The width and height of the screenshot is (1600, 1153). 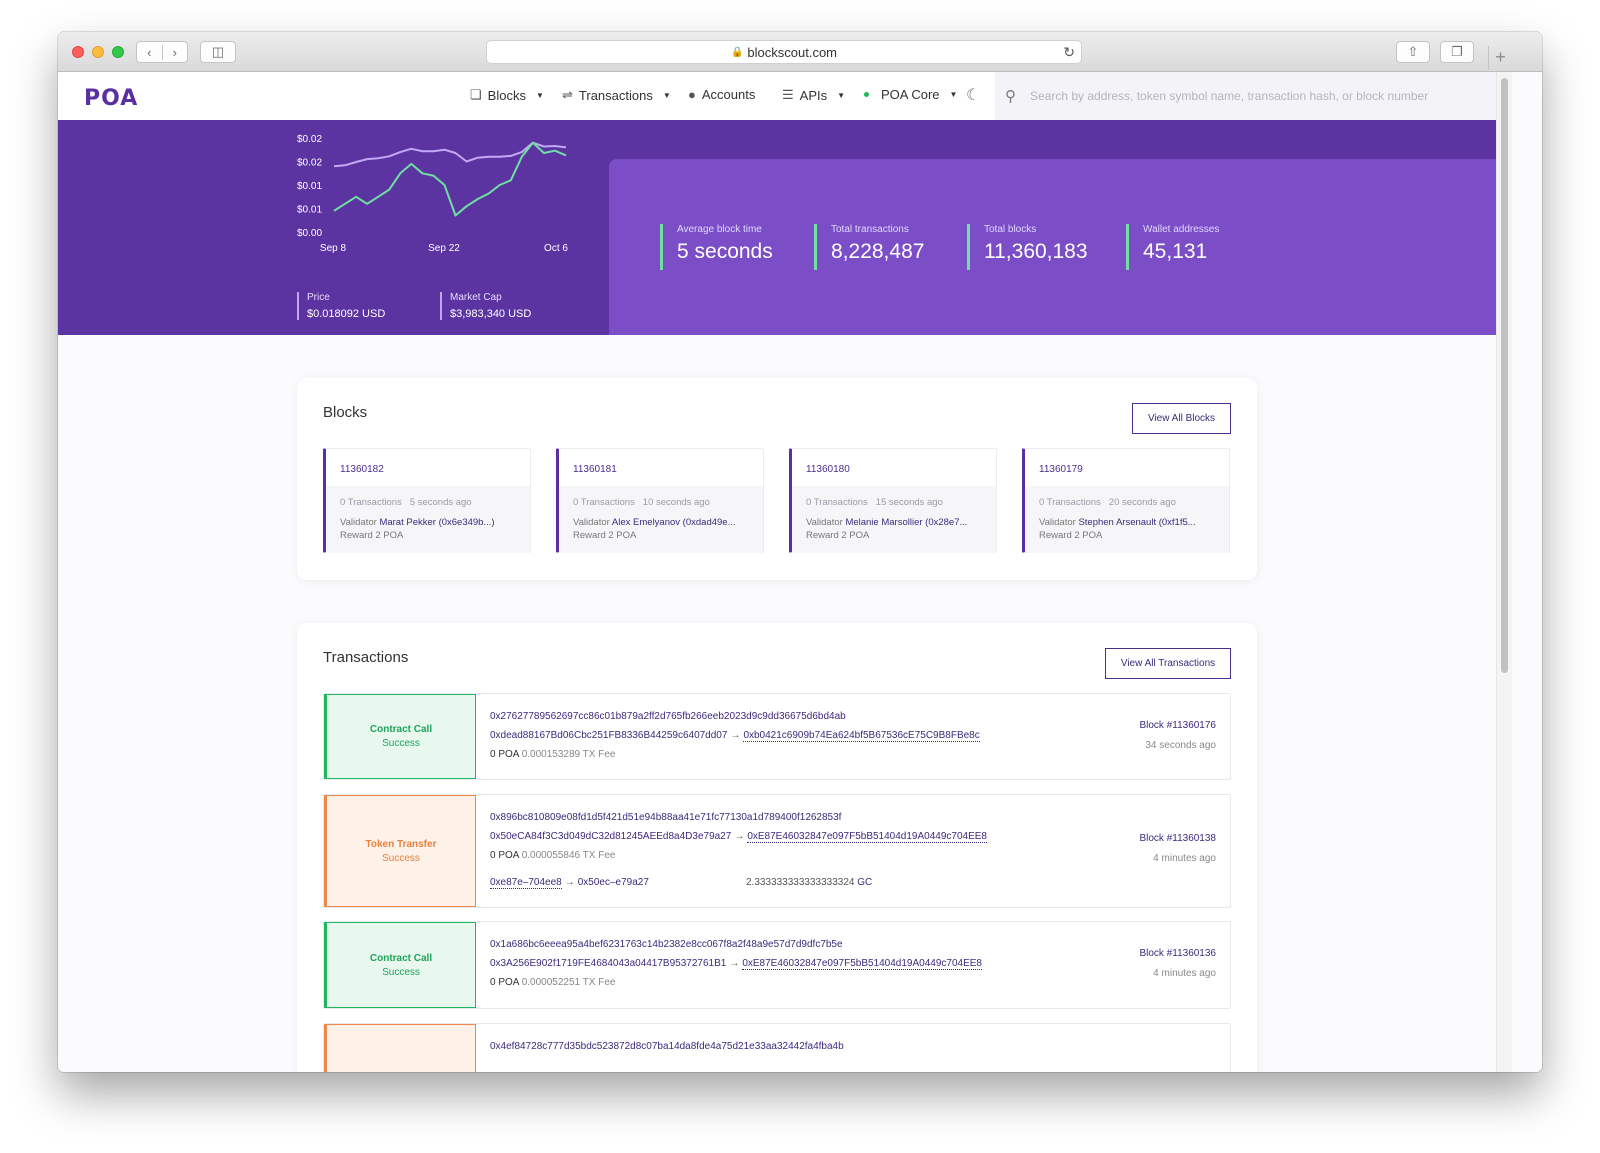 What do you see at coordinates (218, 52) in the screenshot?
I see `sidebar-toggle-icon: ◫` at bounding box center [218, 52].